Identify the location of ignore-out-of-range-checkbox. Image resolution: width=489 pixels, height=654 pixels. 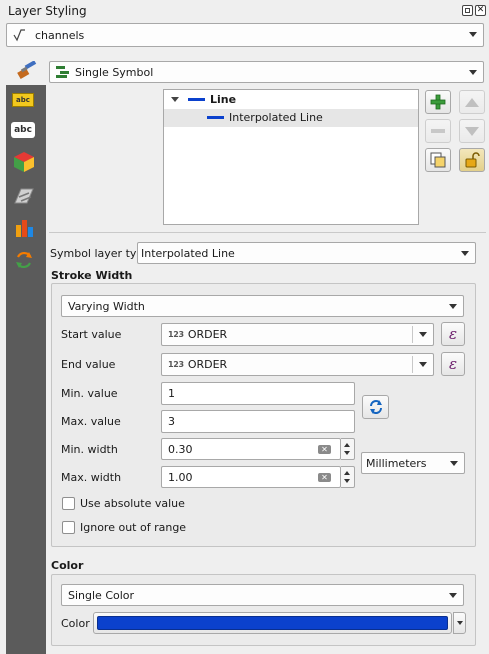
(68, 527).